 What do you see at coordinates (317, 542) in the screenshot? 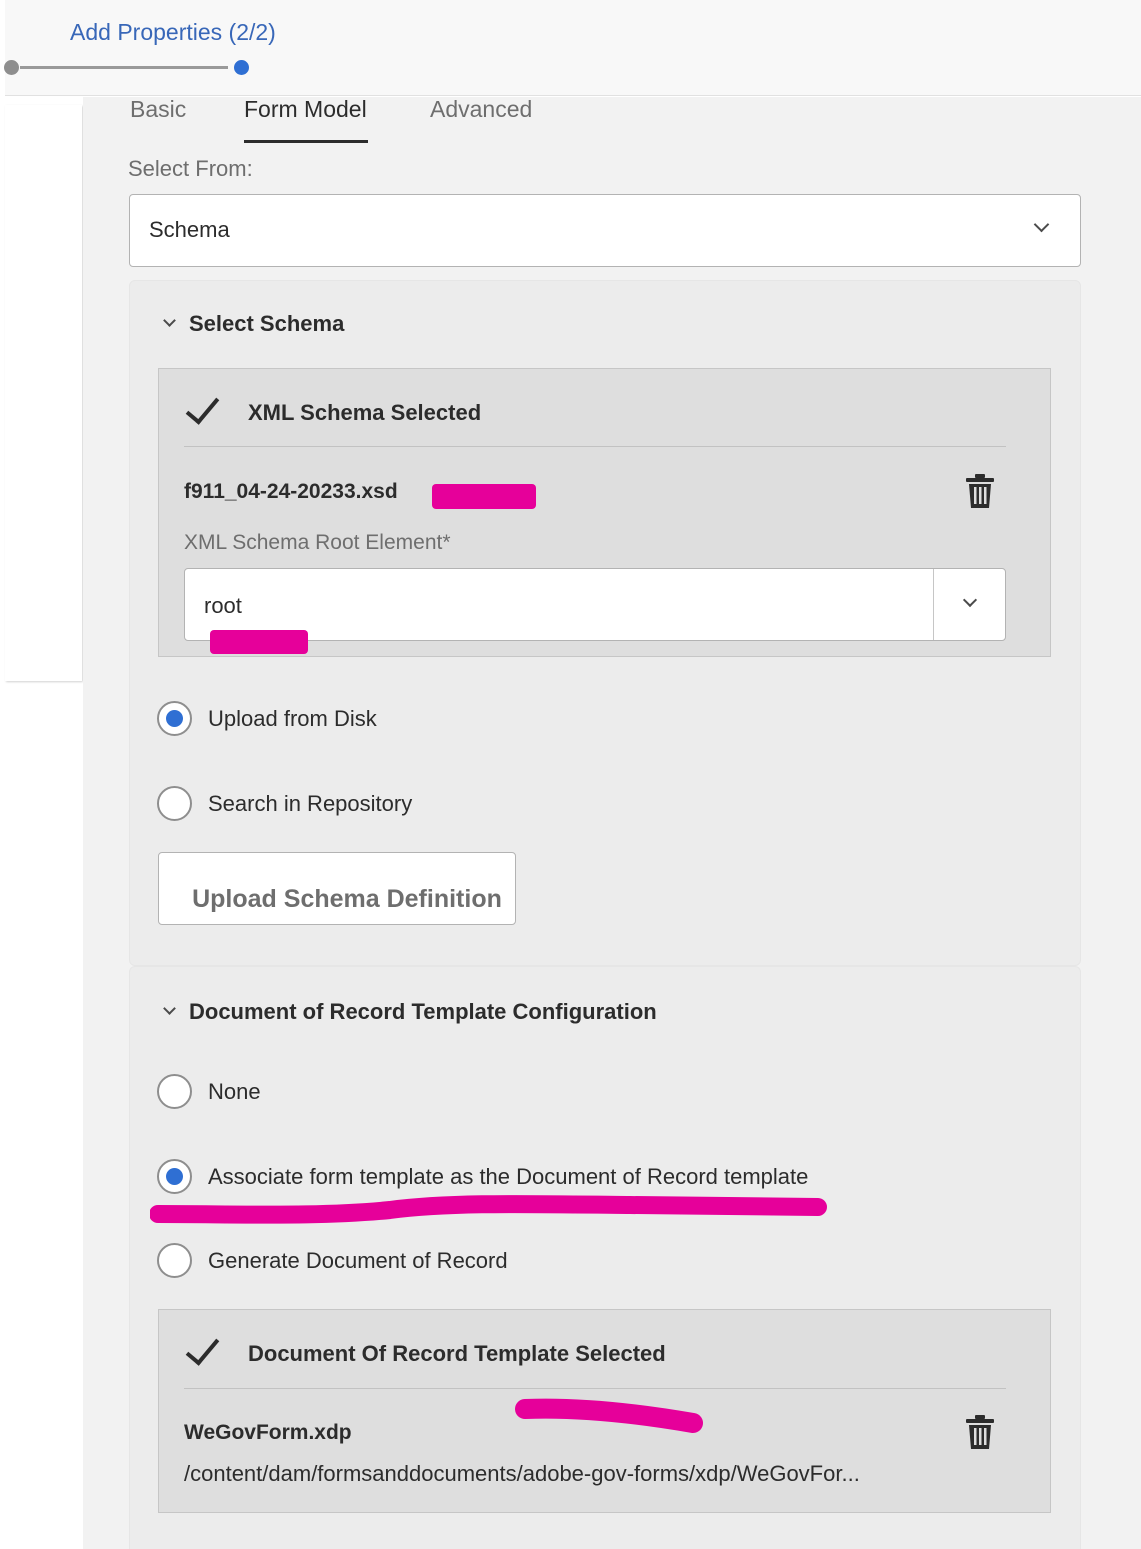
I see `root-element-label: XML Schema Root Element*` at bounding box center [317, 542].